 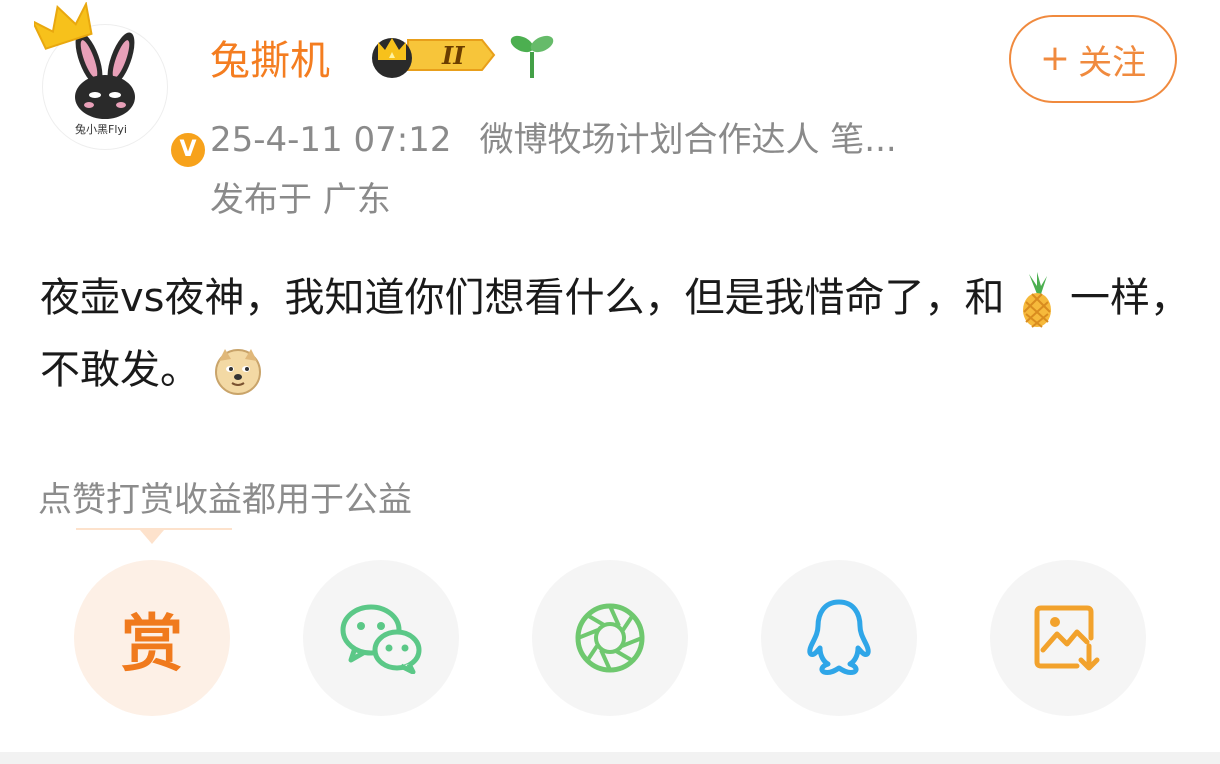 I want to click on share-moments-button, so click(x=610, y=638).